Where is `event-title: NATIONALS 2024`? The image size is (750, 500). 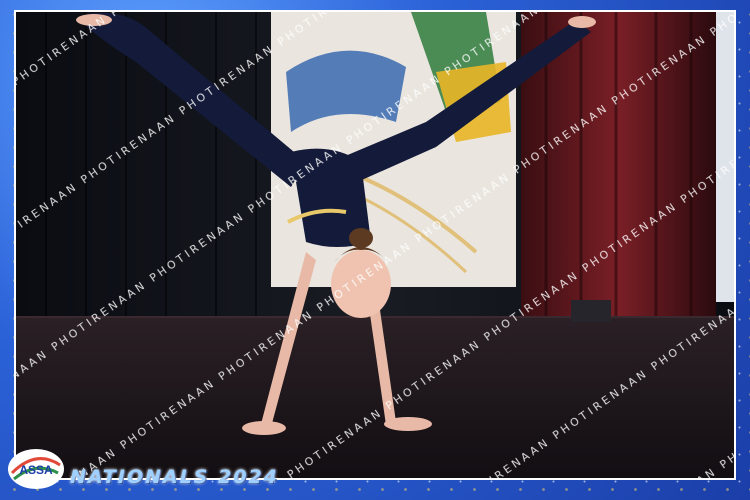 event-title: NATIONALS 2024 is located at coordinates (174, 477).